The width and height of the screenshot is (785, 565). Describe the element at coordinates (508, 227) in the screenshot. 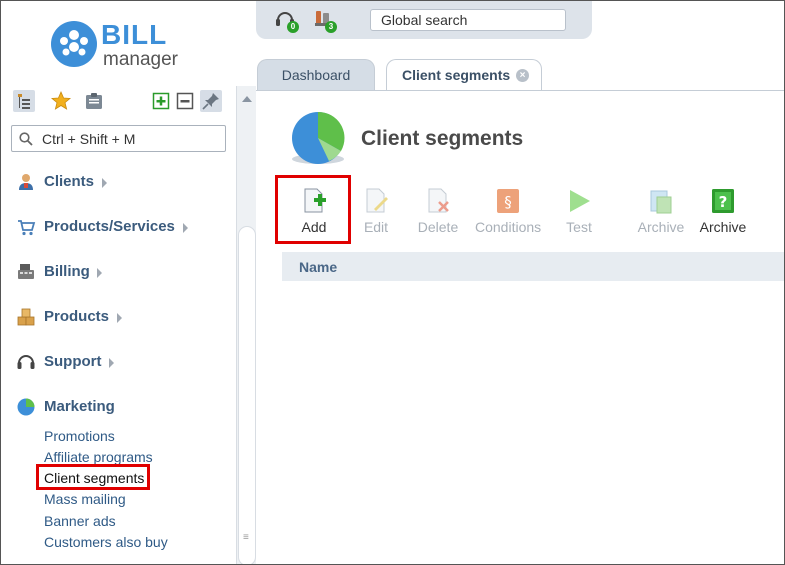

I see `conditions-button-label: Conditions` at that location.